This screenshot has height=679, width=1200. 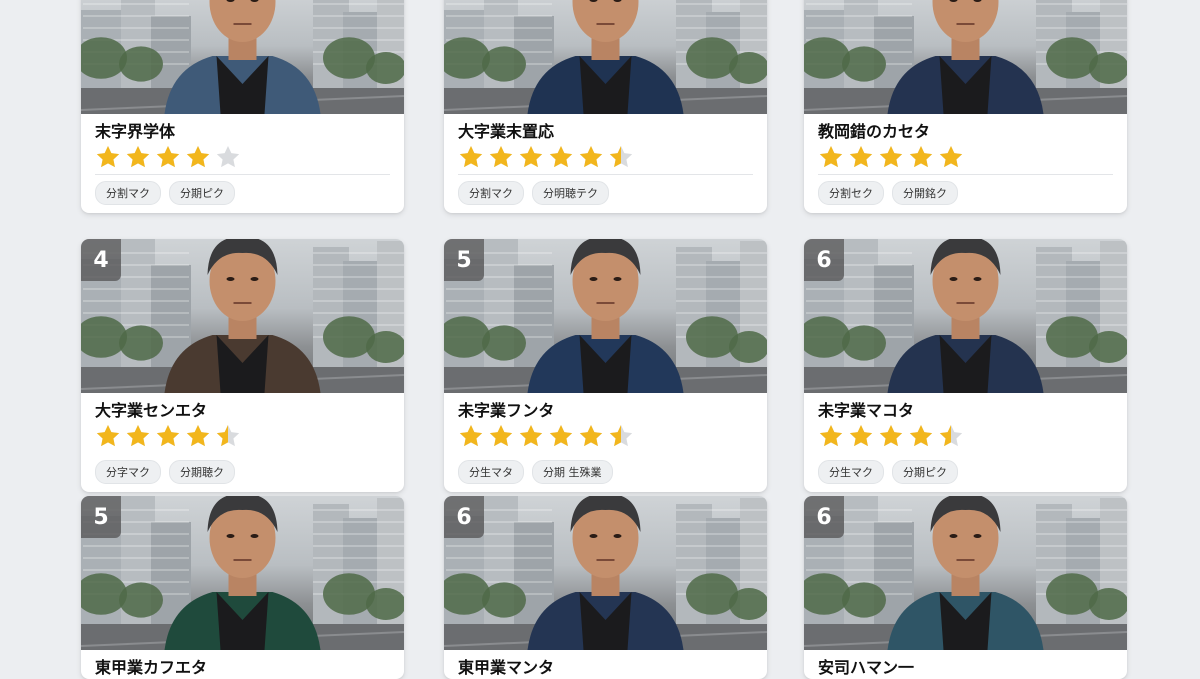 I want to click on card-name: 大字業センエタ, so click(x=151, y=410).